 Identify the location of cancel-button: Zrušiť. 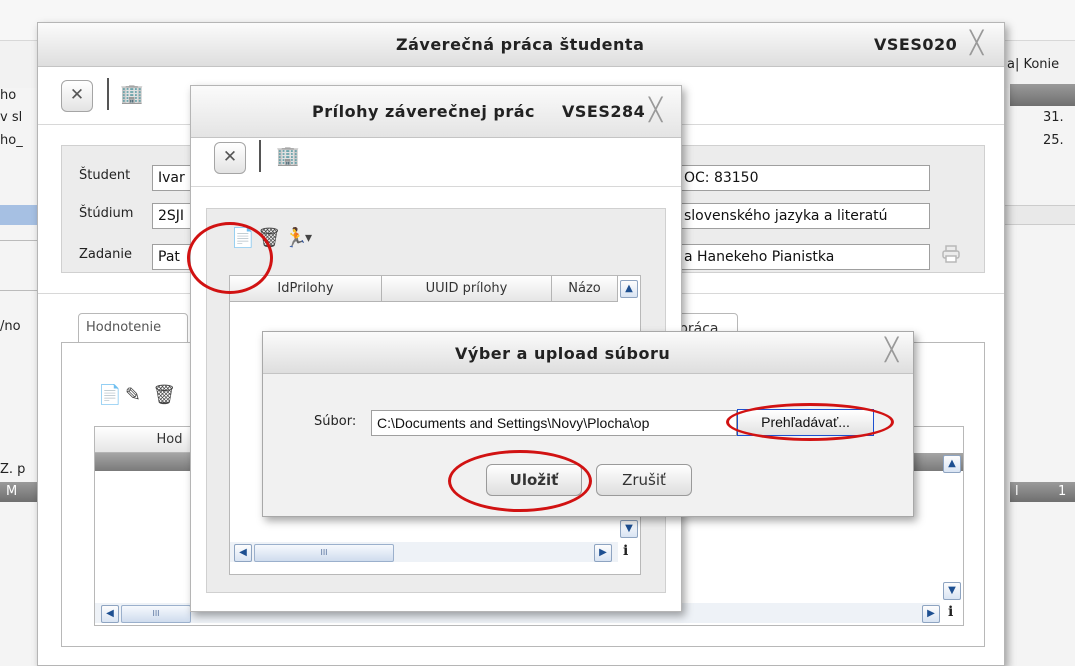
(644, 480).